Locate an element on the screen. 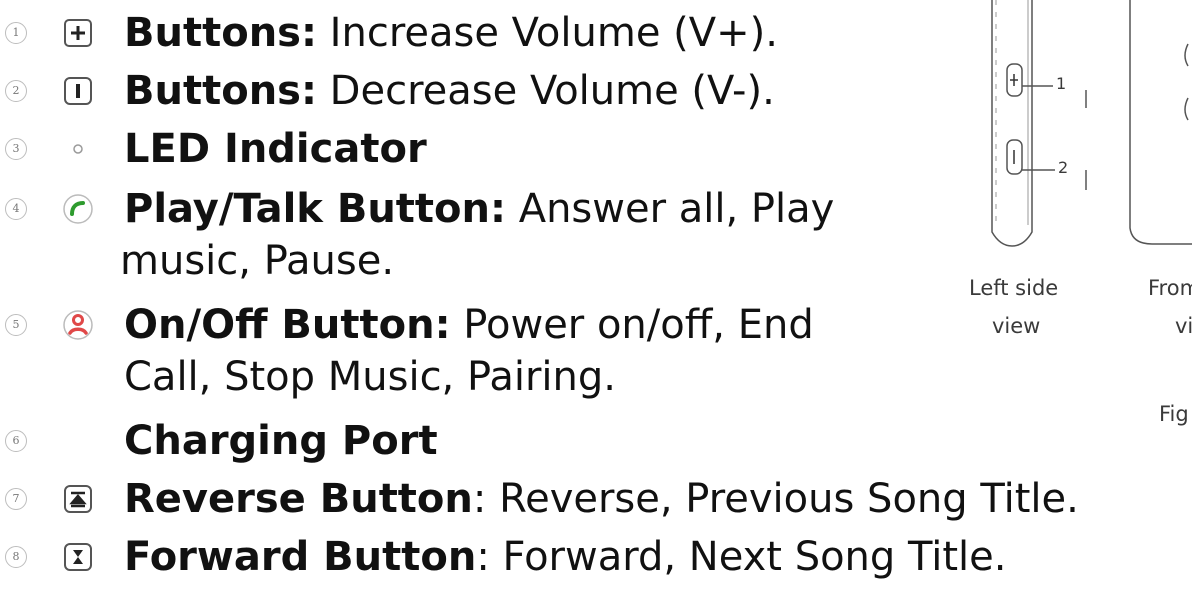  item-text-continuation: Call, Stop Music, Pairing. is located at coordinates (370, 377).